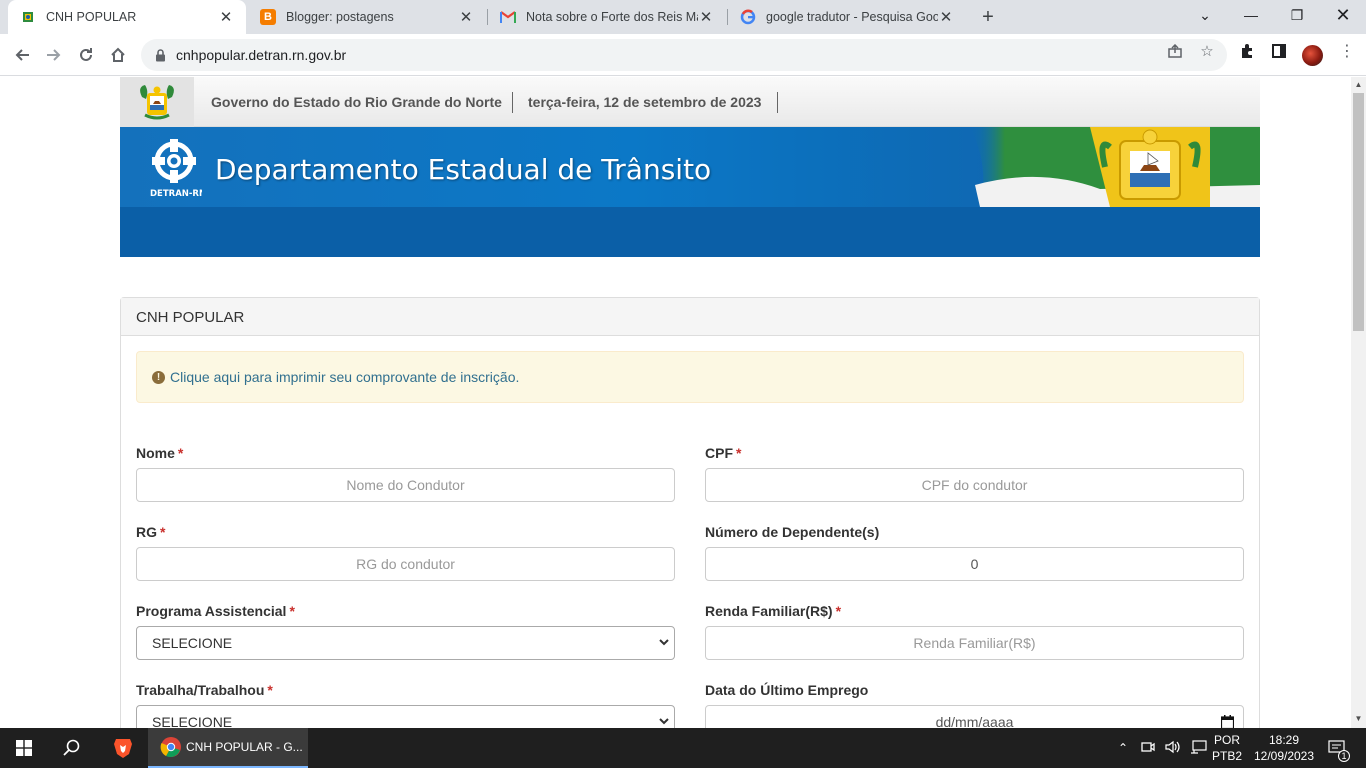  Describe the element at coordinates (1279, 51) in the screenshot. I see `side-panel-icon` at that location.